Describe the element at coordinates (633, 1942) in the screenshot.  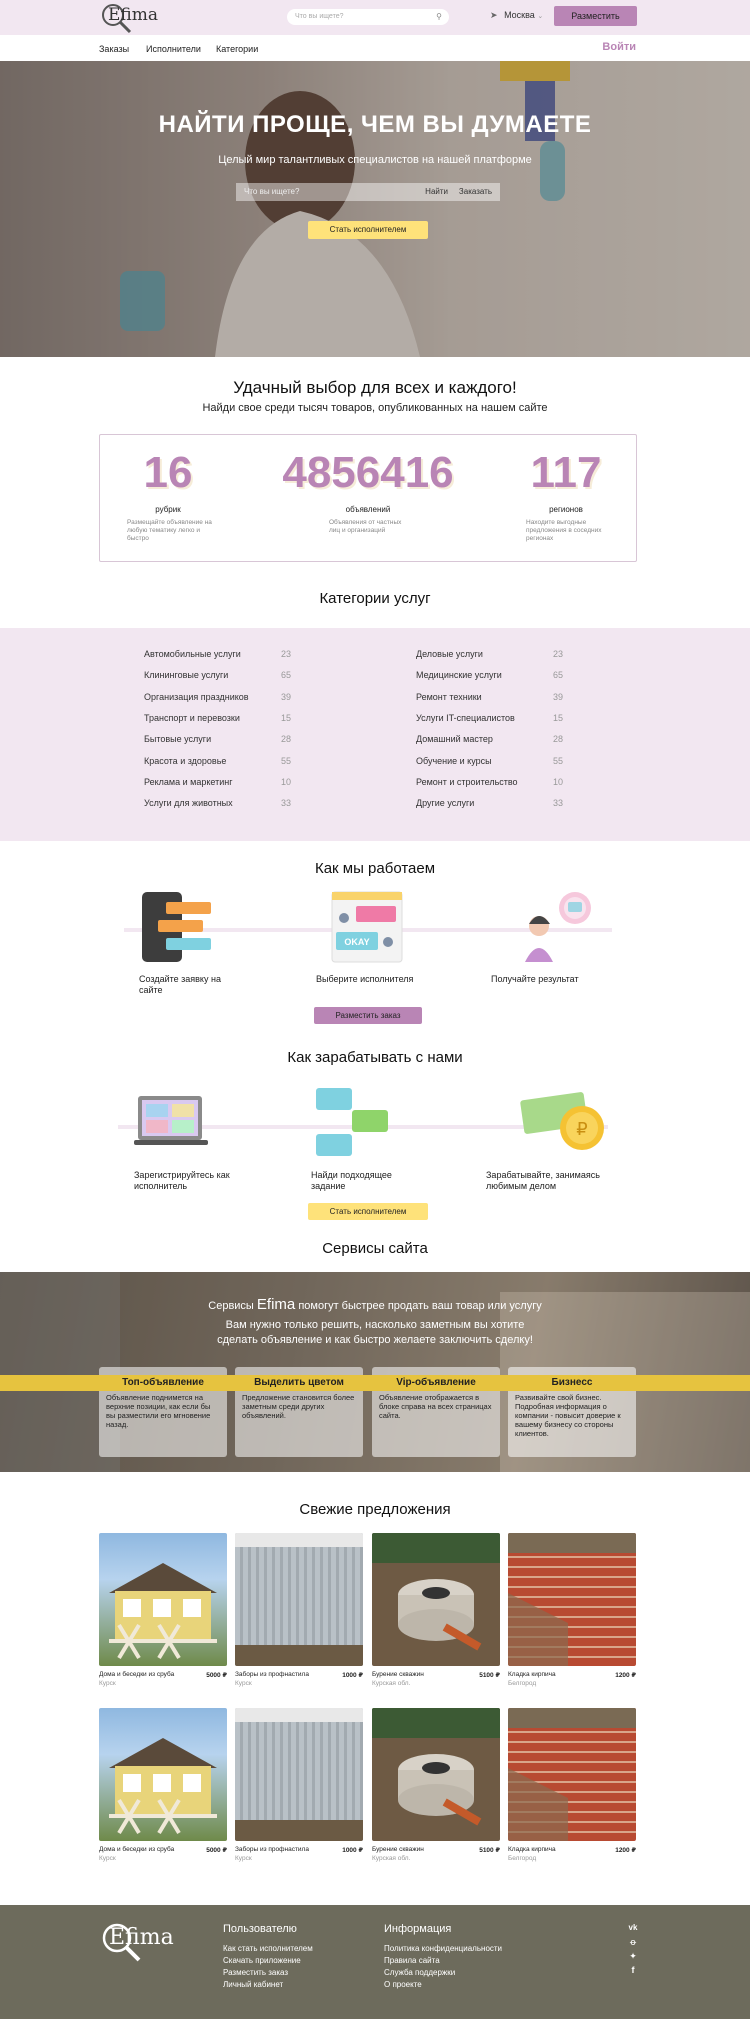
I see `odnoklassniki-icon: ꝋ` at that location.